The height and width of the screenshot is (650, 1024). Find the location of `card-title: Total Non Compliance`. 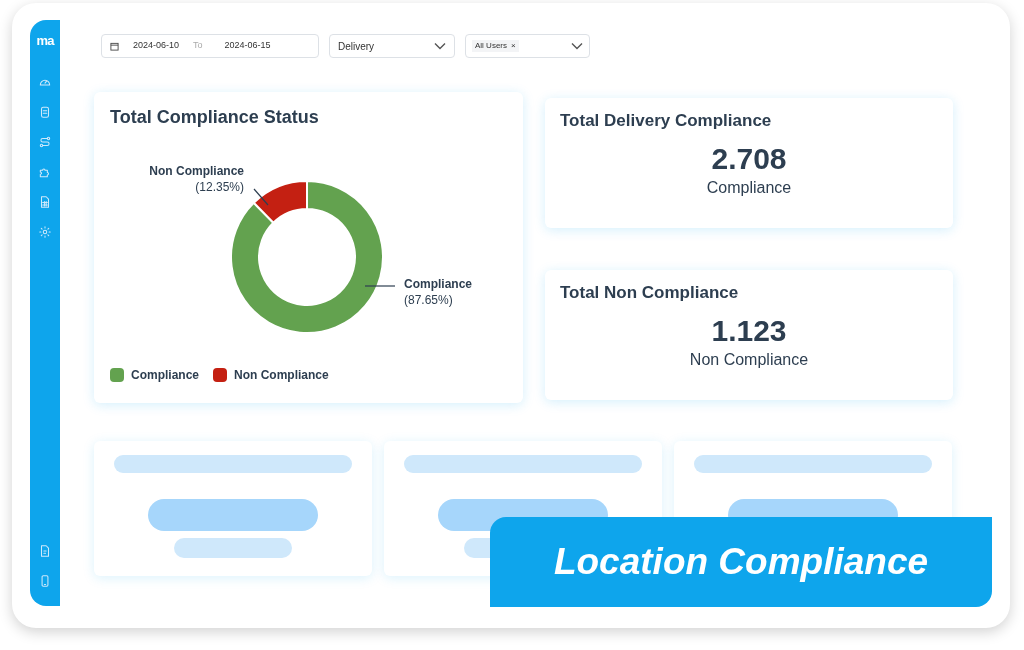

card-title: Total Non Compliance is located at coordinates (650, 293).